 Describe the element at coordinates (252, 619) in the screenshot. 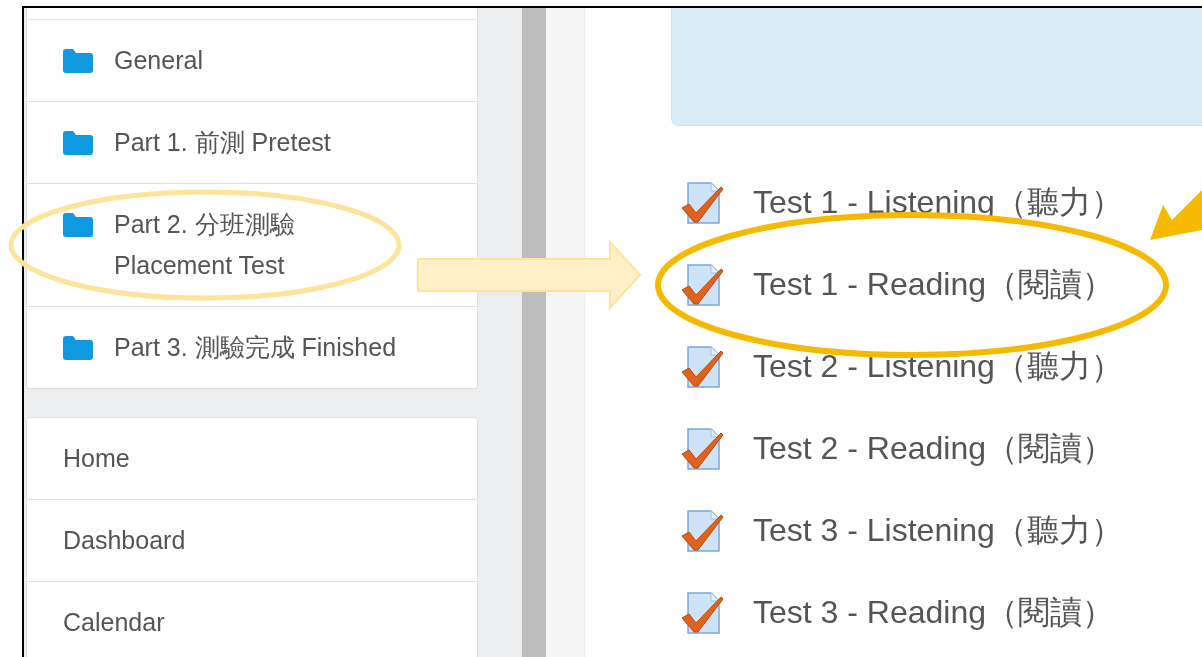

I see `nav-link: Calendar` at that location.